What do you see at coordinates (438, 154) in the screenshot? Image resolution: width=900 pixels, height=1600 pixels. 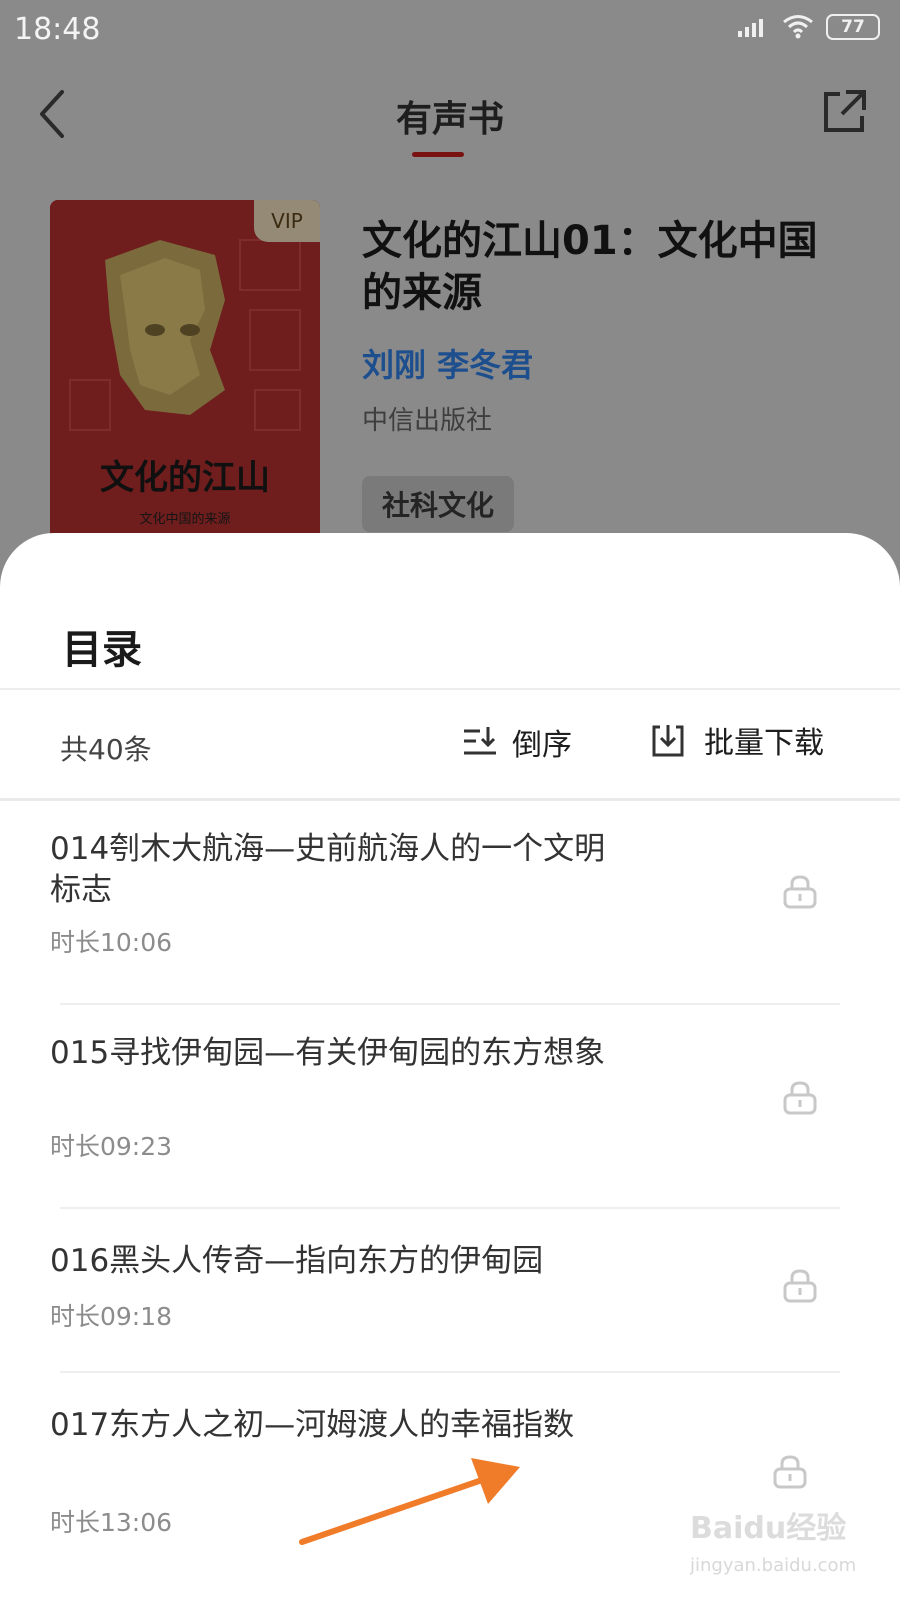 I see `title-underline` at bounding box center [438, 154].